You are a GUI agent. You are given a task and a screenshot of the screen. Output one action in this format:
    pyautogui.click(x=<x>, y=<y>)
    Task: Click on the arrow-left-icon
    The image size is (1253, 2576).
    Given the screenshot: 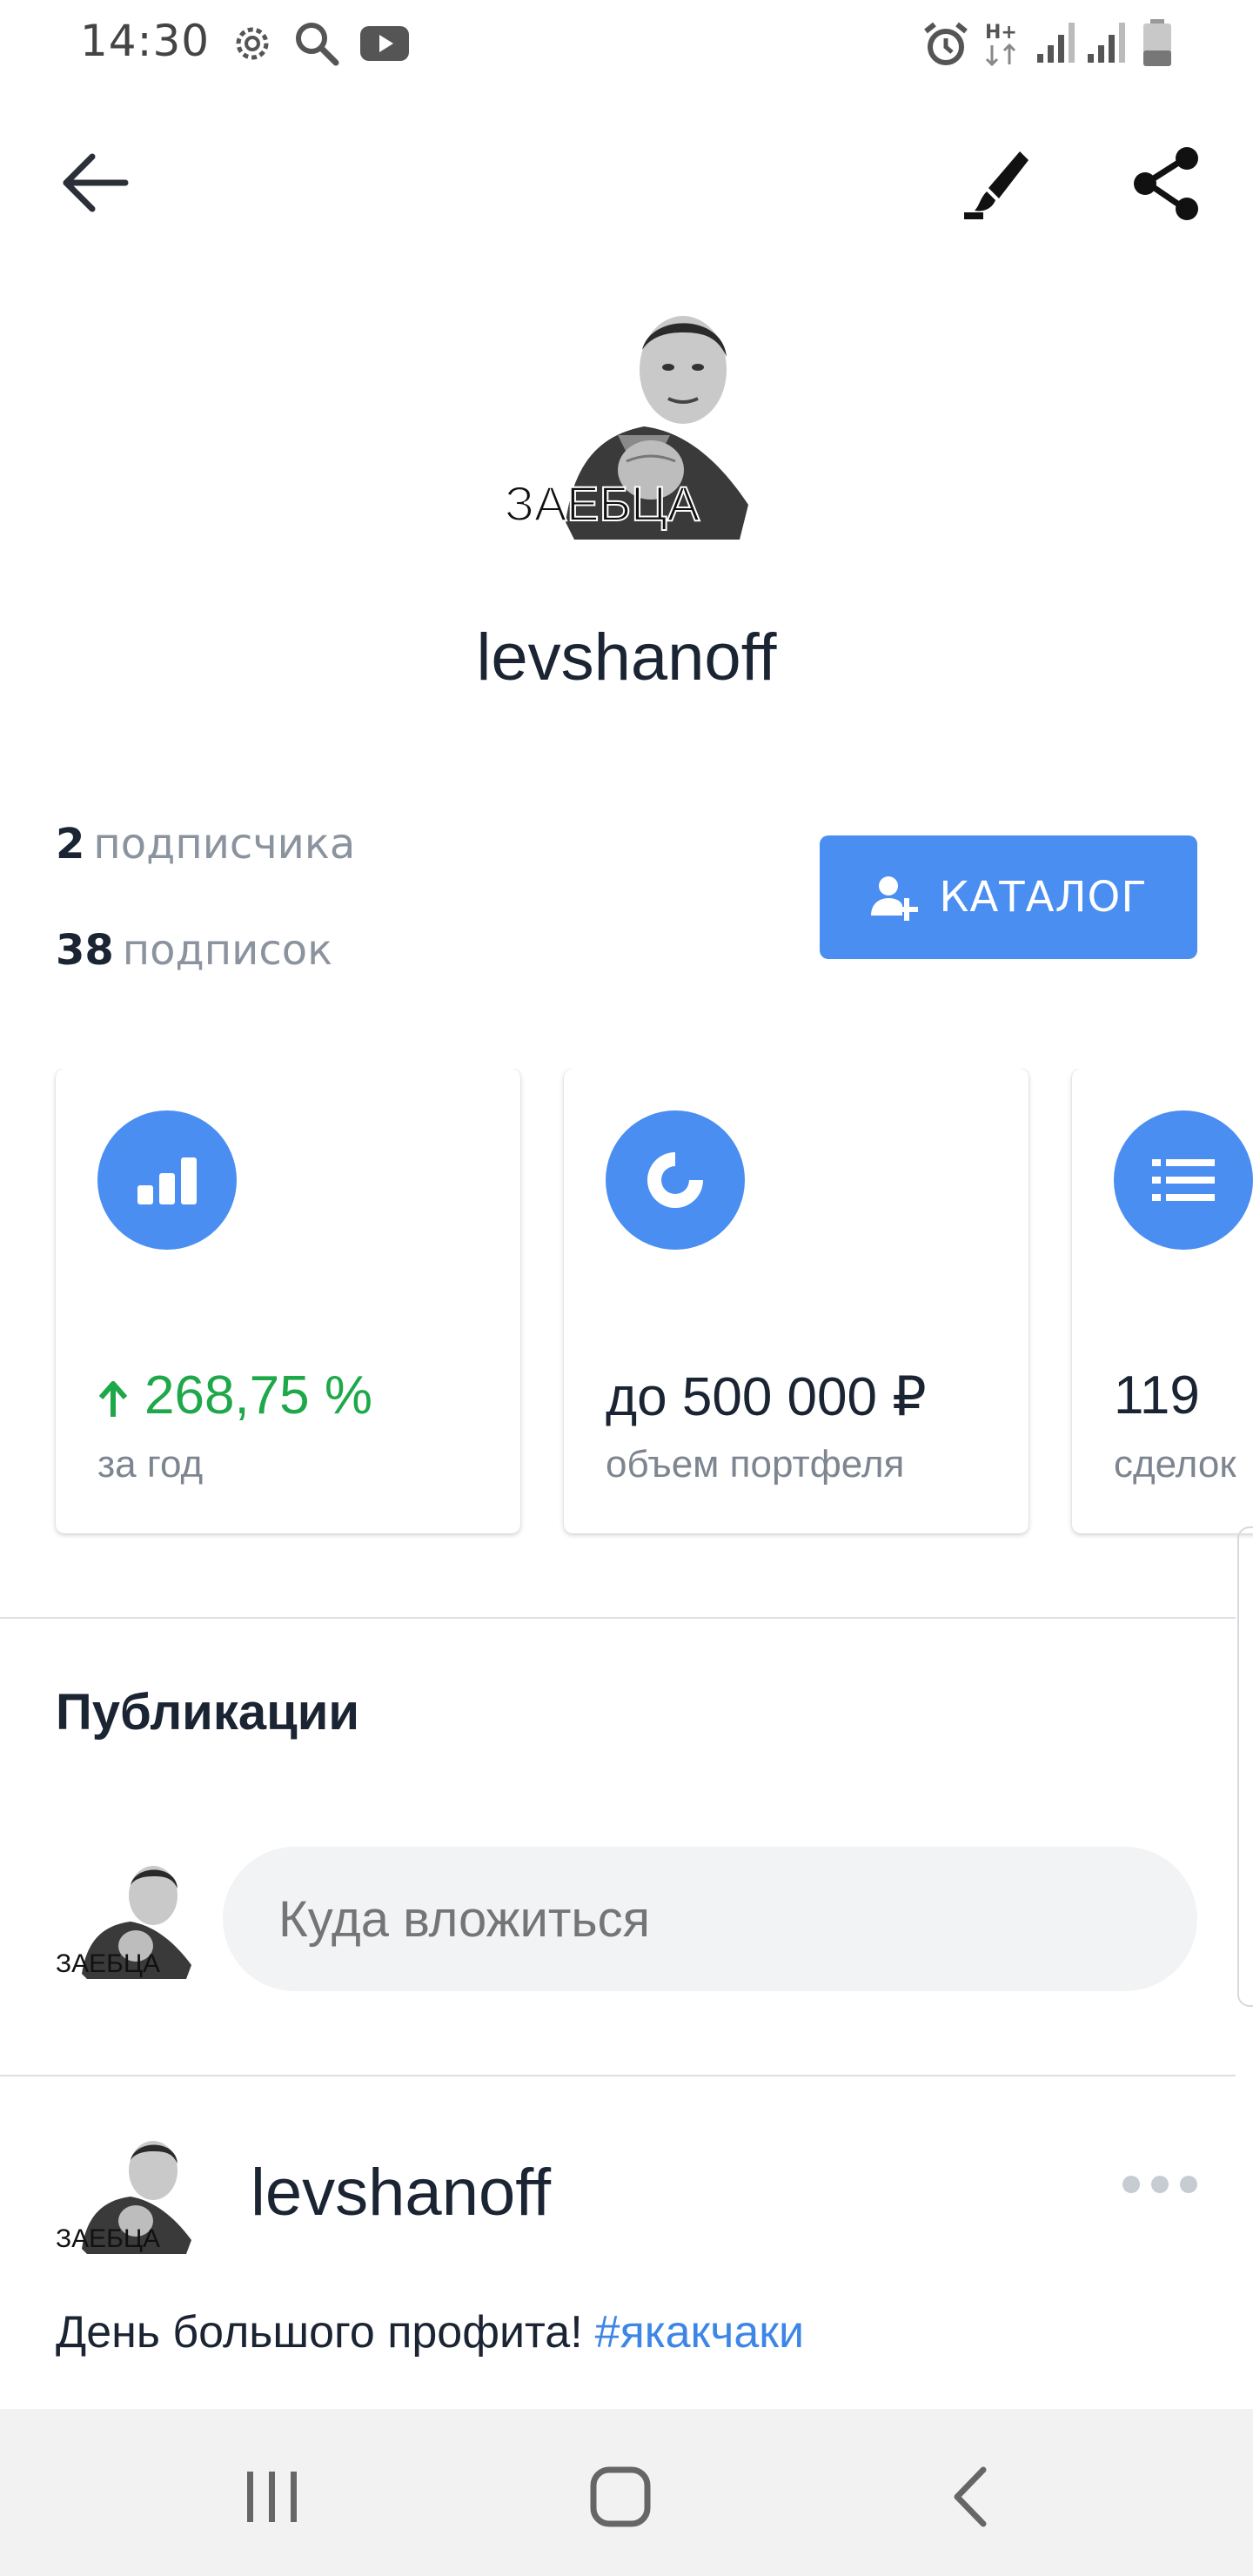 What is the action you would take?
    pyautogui.click(x=96, y=182)
    